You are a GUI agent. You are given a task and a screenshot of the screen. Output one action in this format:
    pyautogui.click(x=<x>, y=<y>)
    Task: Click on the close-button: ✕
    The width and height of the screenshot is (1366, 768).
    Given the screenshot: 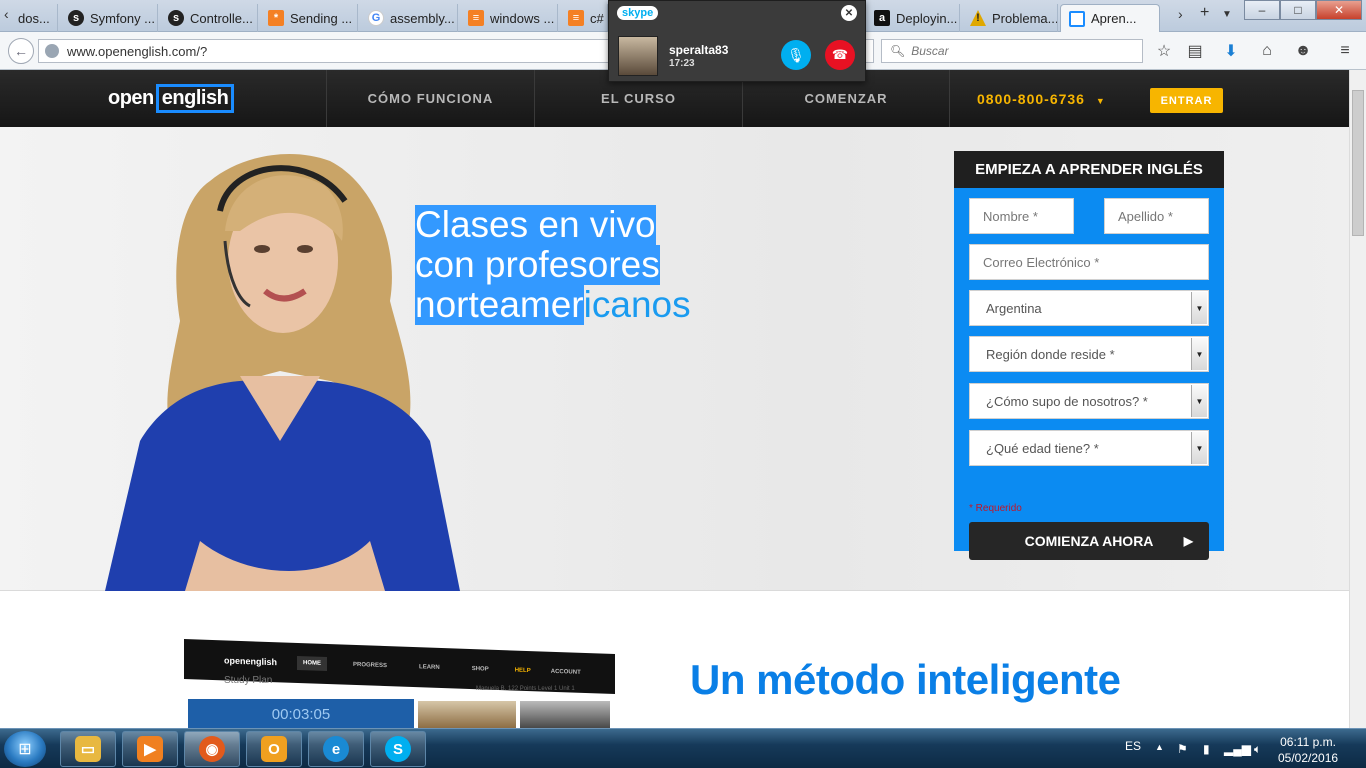 What is the action you would take?
    pyautogui.click(x=1339, y=10)
    